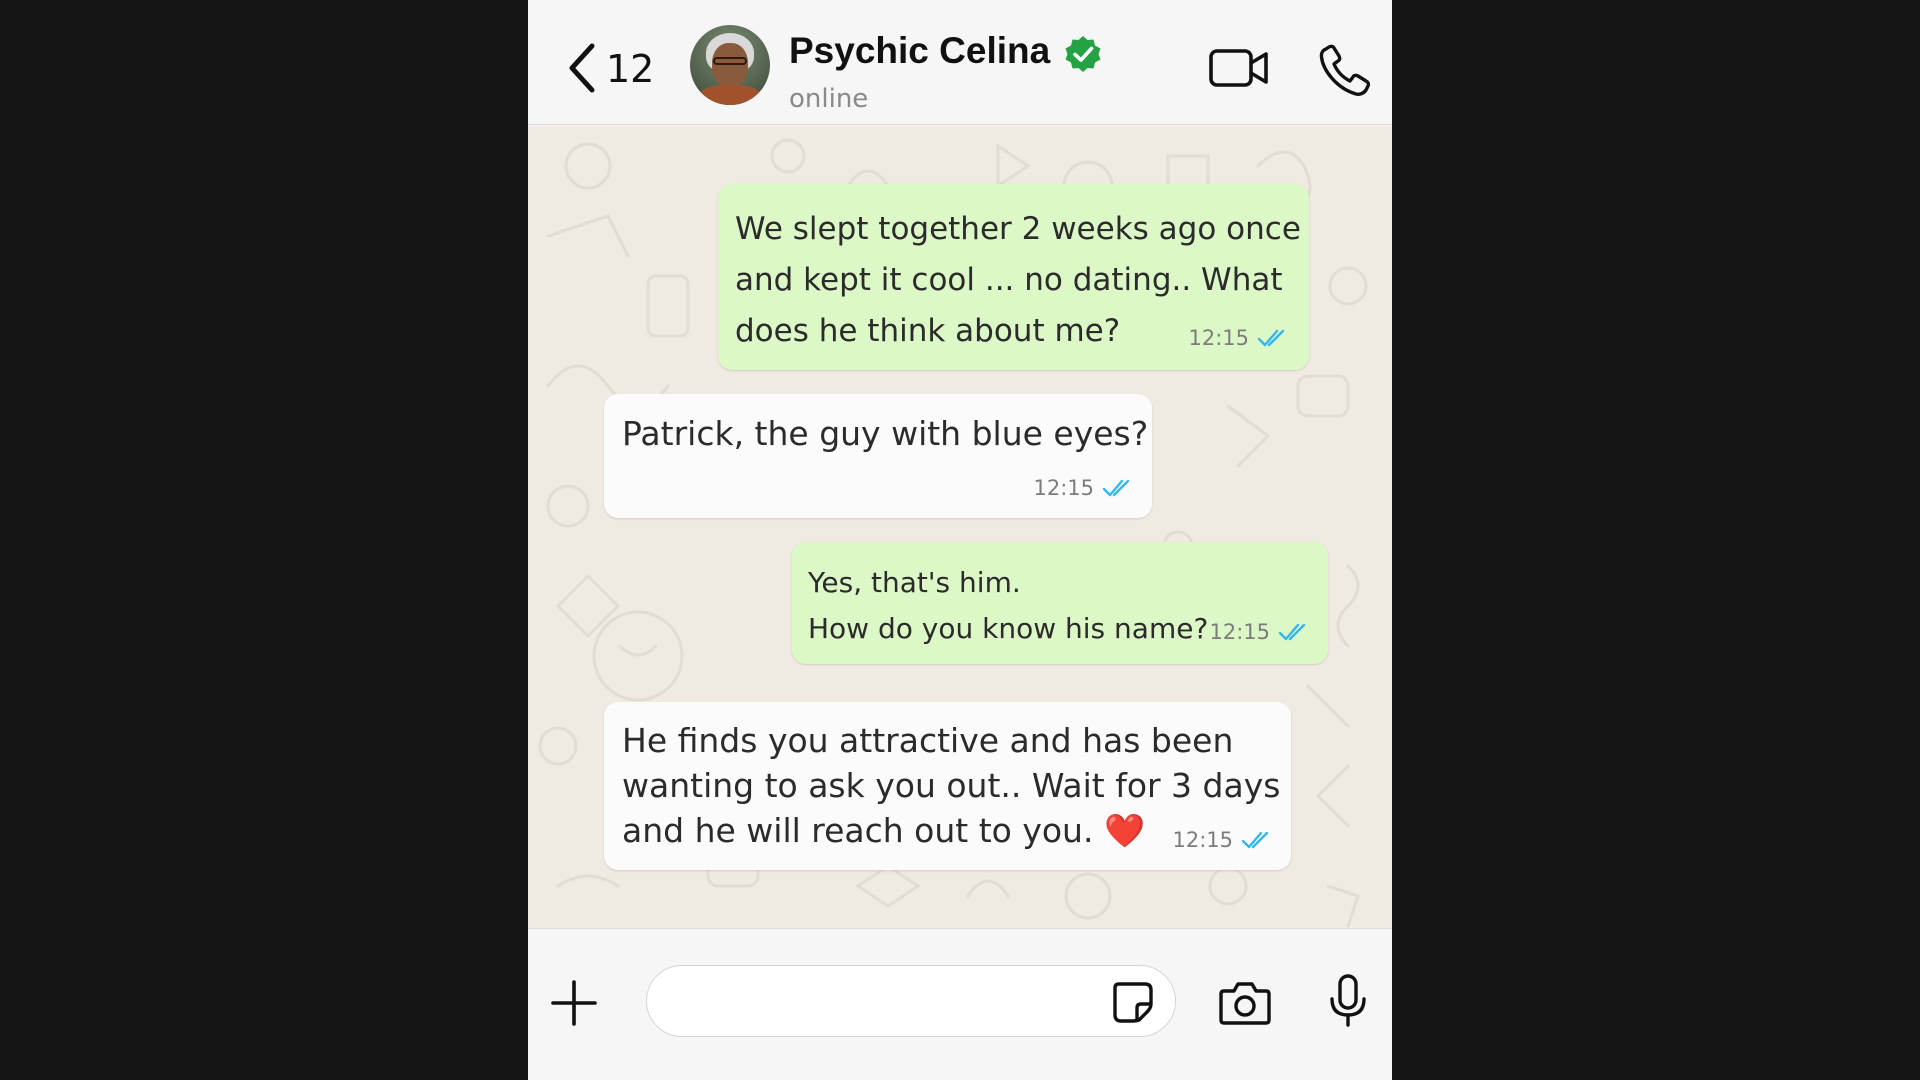  I want to click on contact-name: Psychic Celina, so click(919, 51).